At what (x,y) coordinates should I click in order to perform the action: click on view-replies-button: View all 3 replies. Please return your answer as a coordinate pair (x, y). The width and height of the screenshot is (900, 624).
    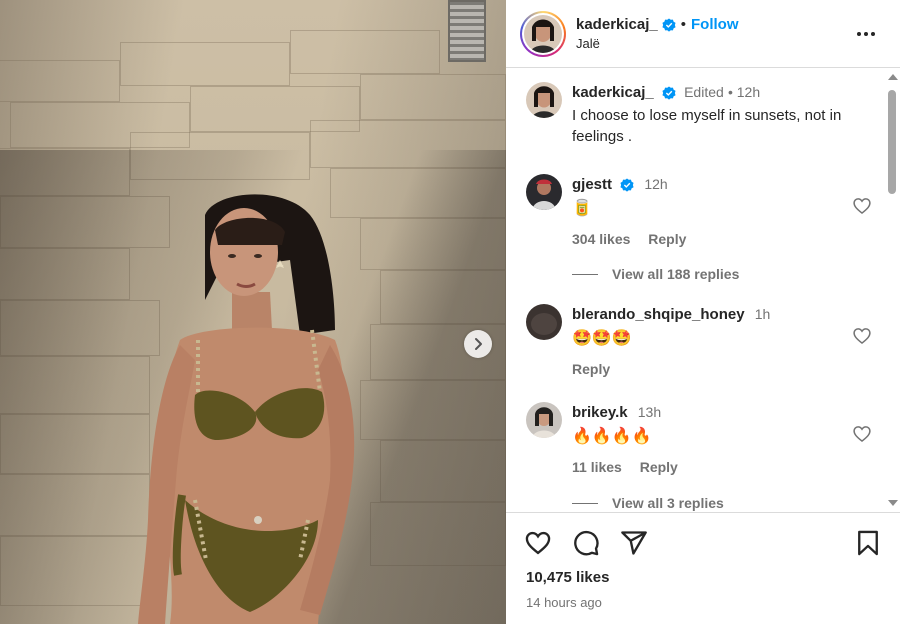
    Looking at the image, I should click on (648, 503).